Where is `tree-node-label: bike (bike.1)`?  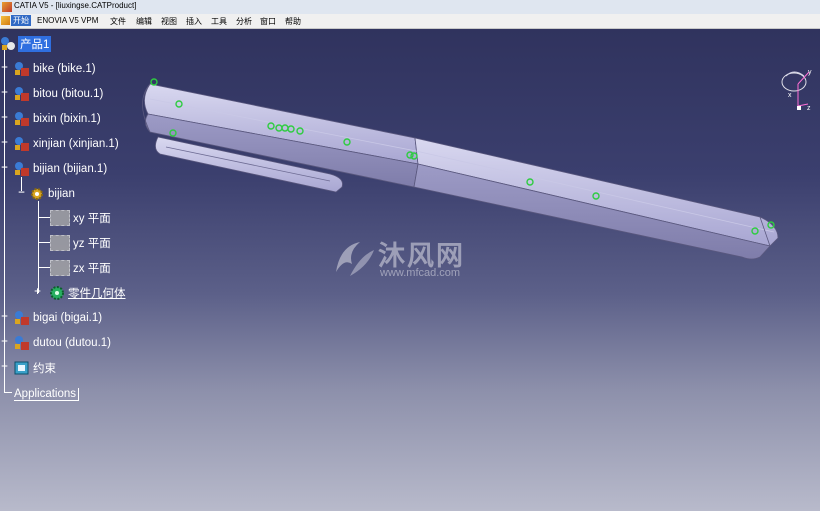
tree-node-label: bike (bike.1) is located at coordinates (64, 69).